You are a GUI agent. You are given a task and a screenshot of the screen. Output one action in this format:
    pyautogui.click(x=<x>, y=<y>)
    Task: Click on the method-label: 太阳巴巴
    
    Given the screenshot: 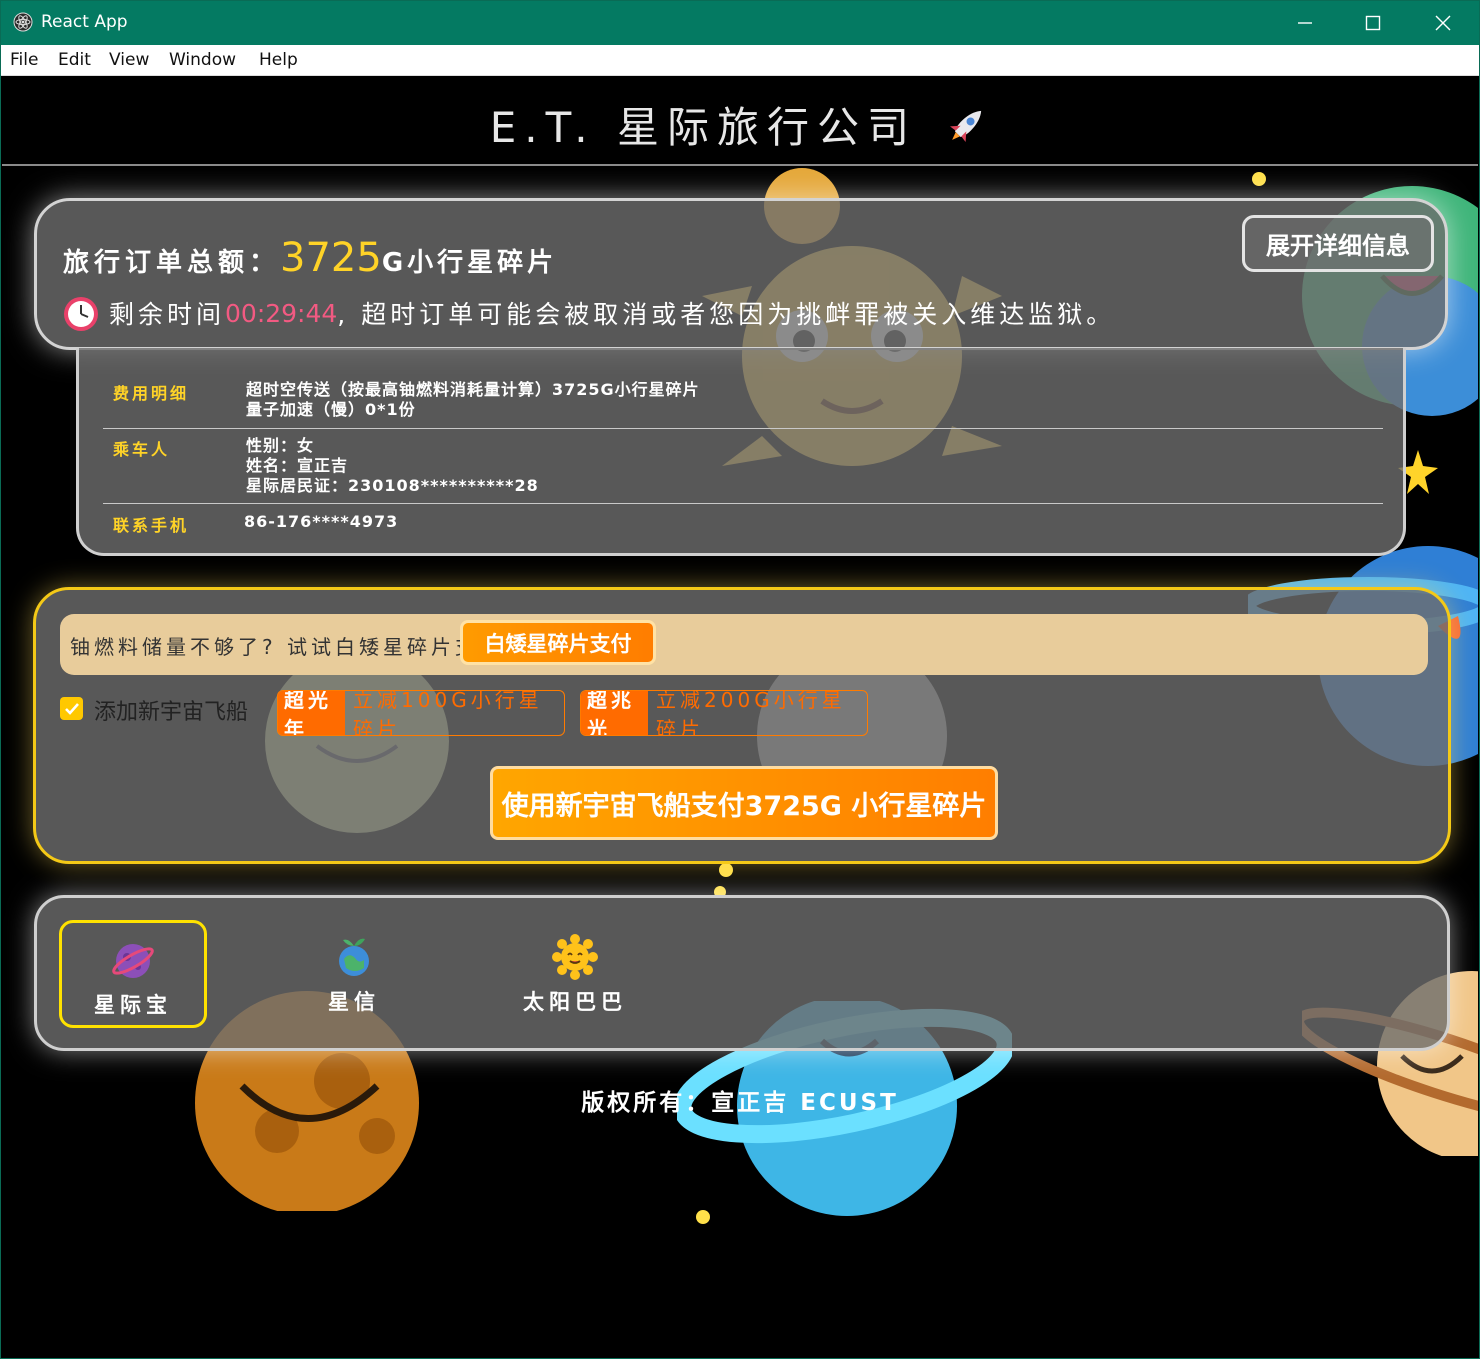 What is the action you would take?
    pyautogui.click(x=575, y=1002)
    